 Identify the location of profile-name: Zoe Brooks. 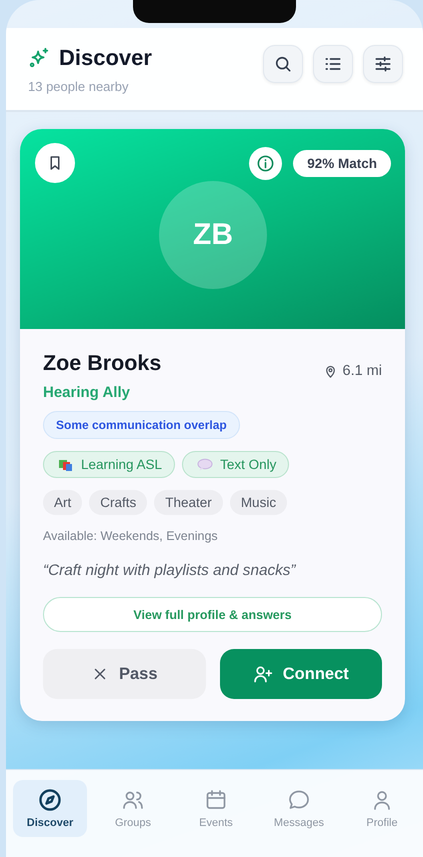
(102, 363).